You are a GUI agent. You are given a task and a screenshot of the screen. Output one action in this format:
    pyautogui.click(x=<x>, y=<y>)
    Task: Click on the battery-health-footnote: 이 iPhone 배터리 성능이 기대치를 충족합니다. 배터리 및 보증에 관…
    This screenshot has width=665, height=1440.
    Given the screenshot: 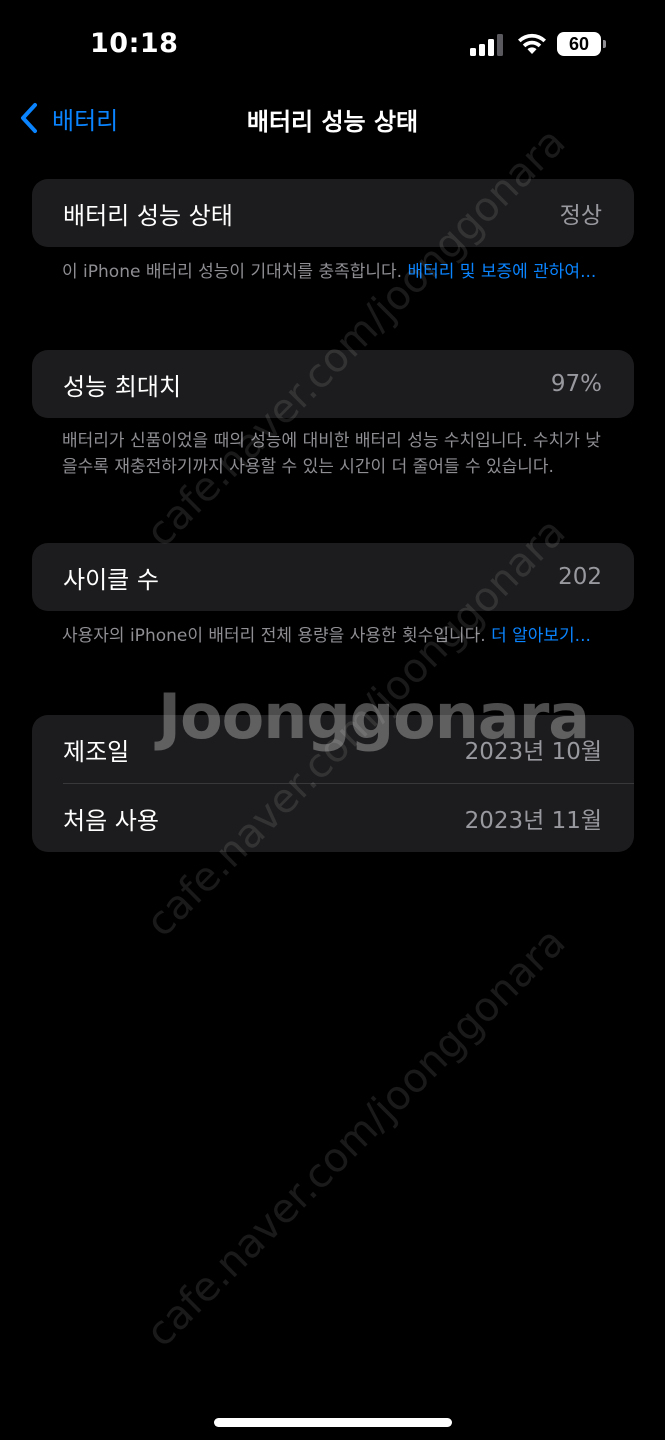 What is the action you would take?
    pyautogui.click(x=332, y=272)
    